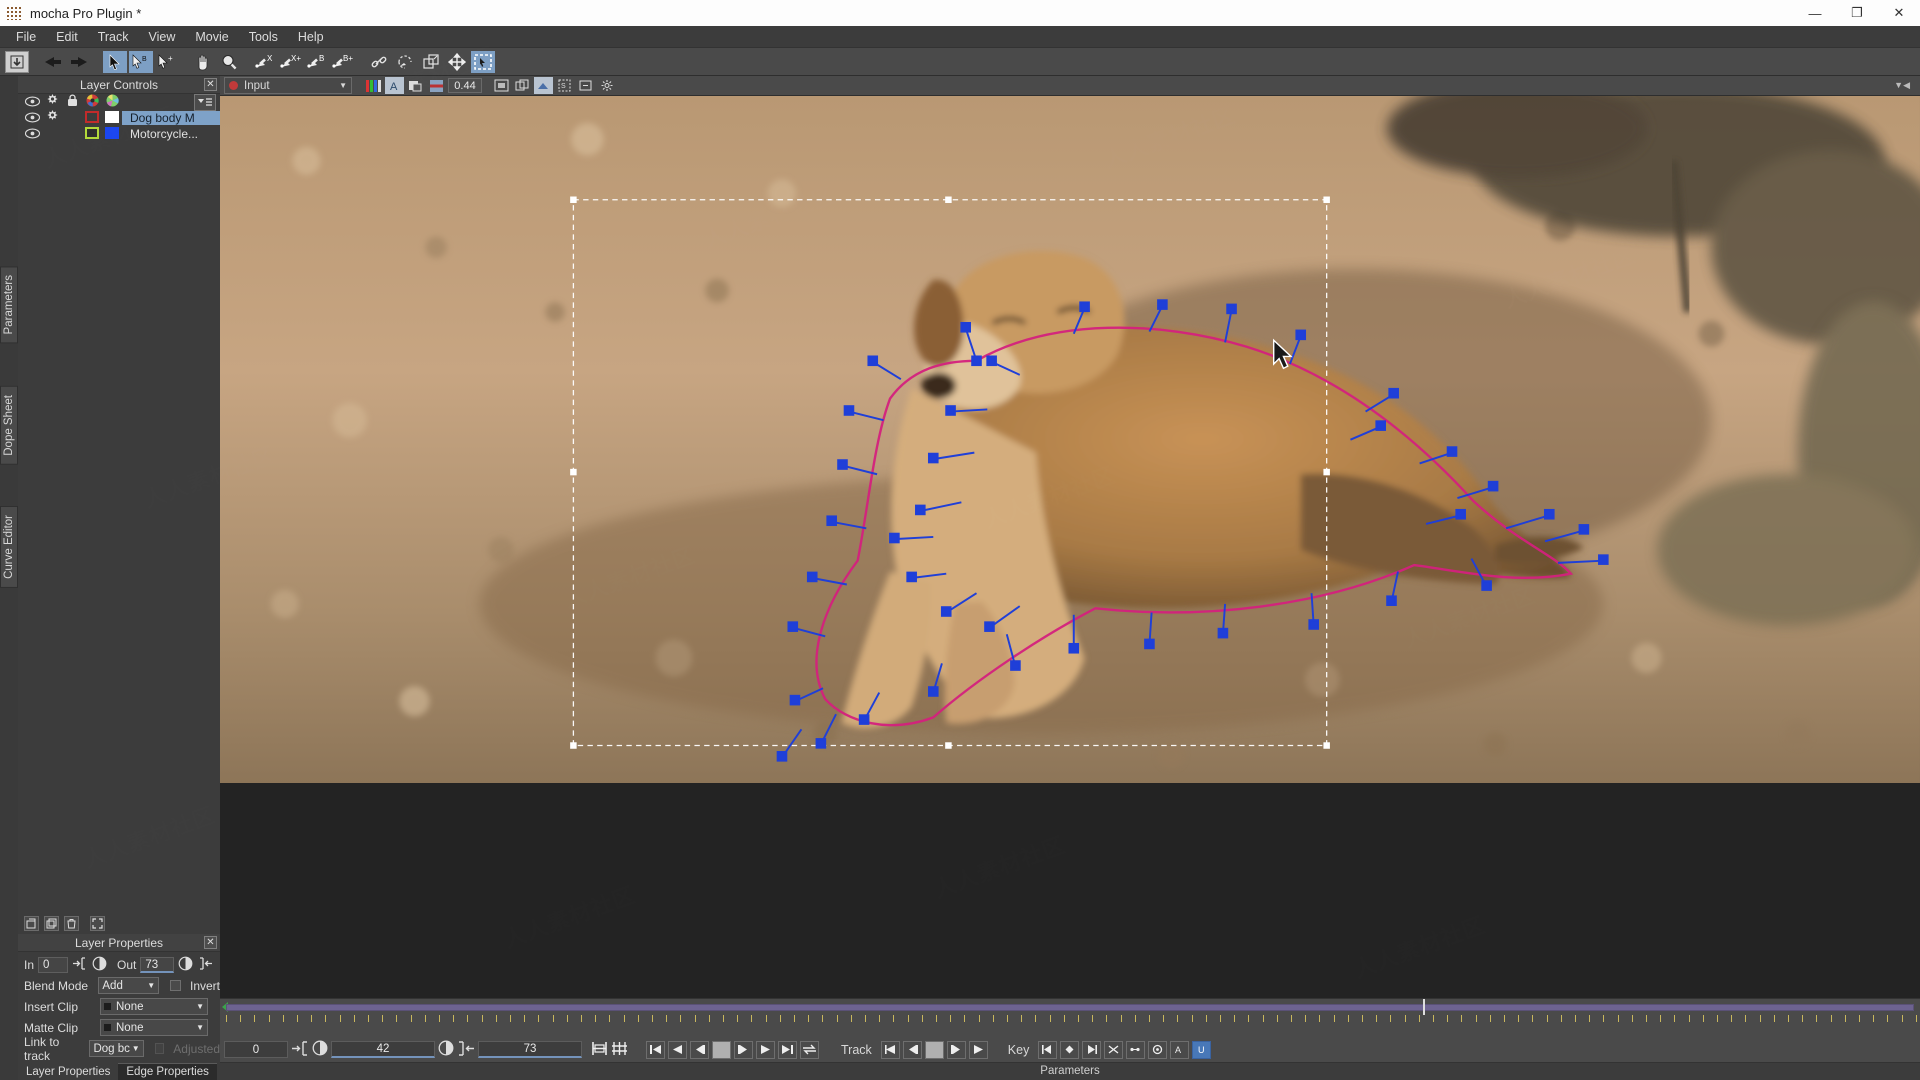 The height and width of the screenshot is (1080, 1920). What do you see at coordinates (1070, 1049) in the screenshot?
I see `add-key-button` at bounding box center [1070, 1049].